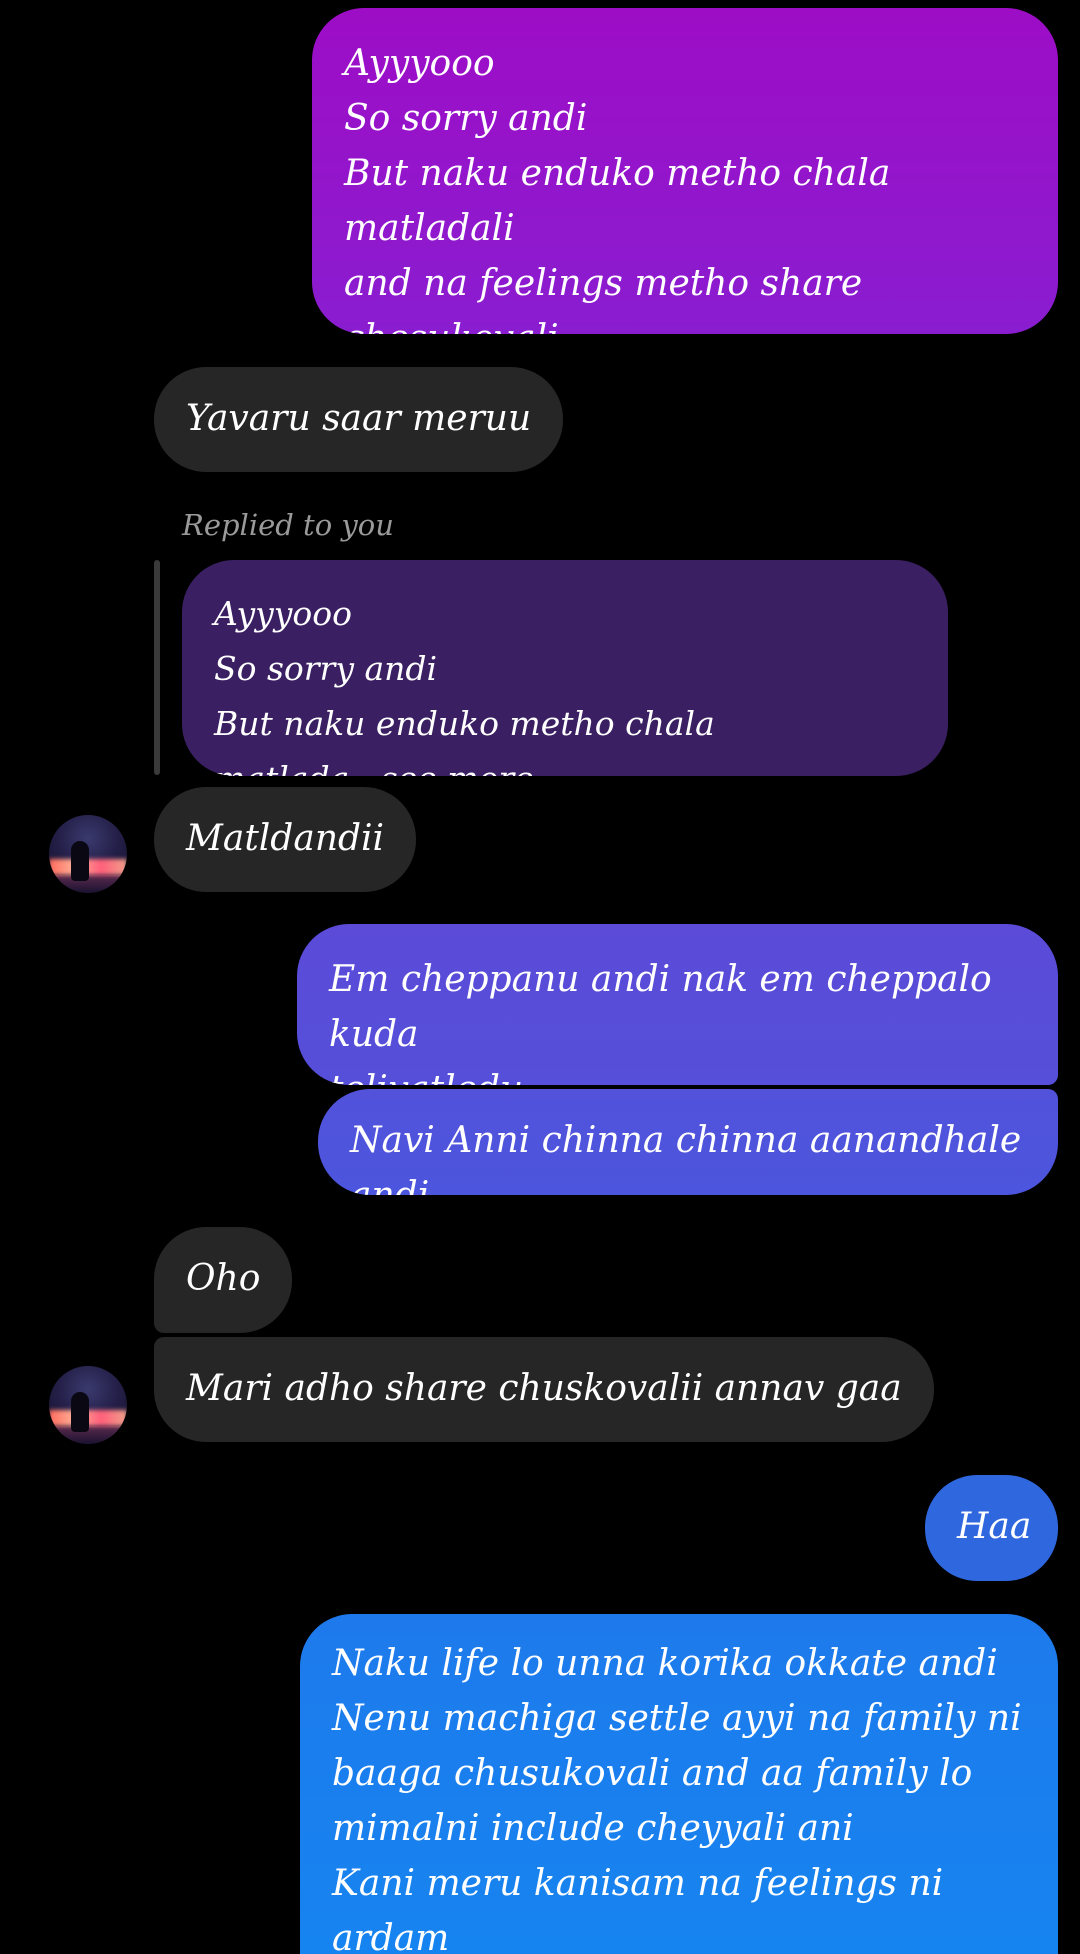  What do you see at coordinates (285, 839) in the screenshot?
I see `received-message-bubble: Matldandii` at bounding box center [285, 839].